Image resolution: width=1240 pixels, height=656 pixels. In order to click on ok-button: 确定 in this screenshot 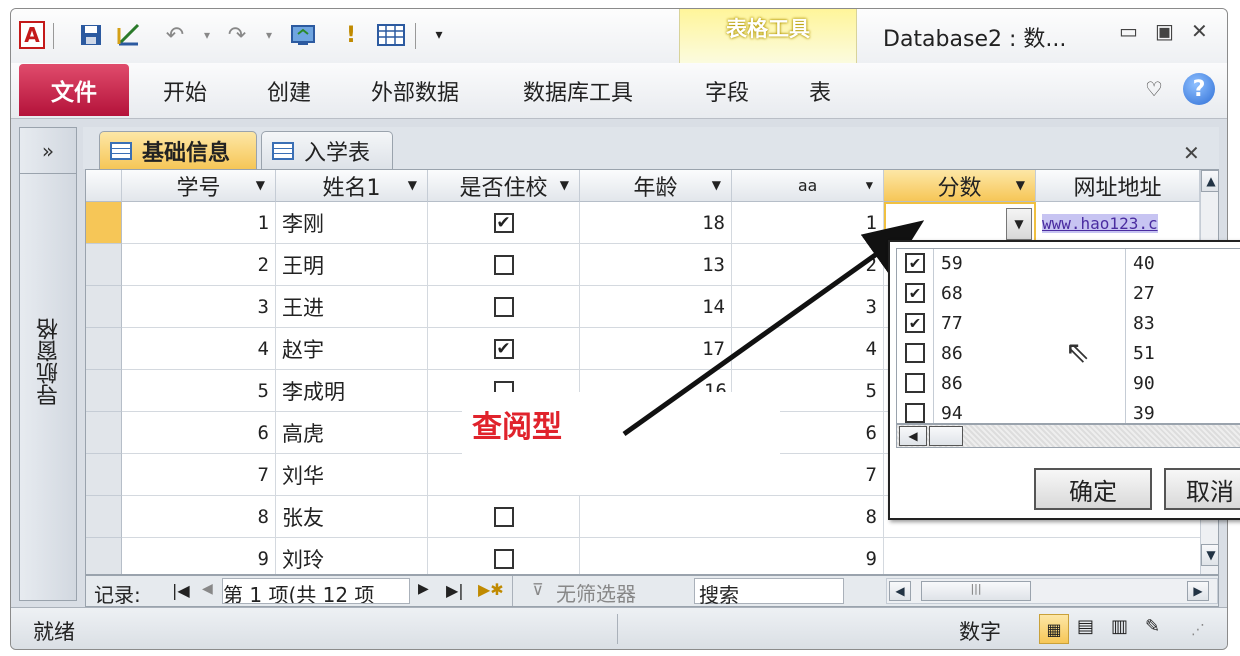, I will do `click(1093, 489)`.